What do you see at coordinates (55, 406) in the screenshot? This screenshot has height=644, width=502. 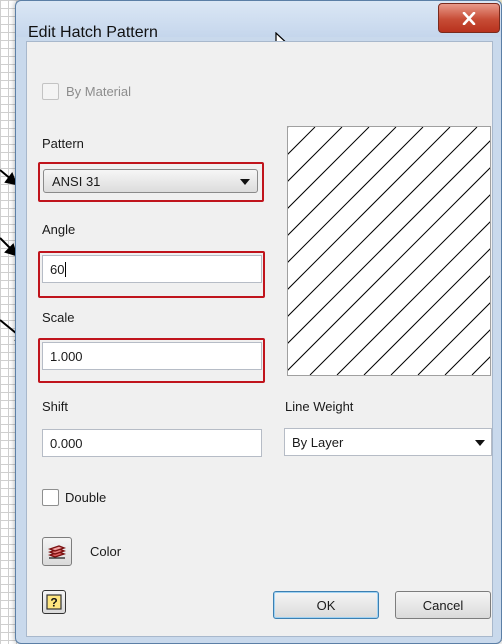 I see `shift-label: Shift` at bounding box center [55, 406].